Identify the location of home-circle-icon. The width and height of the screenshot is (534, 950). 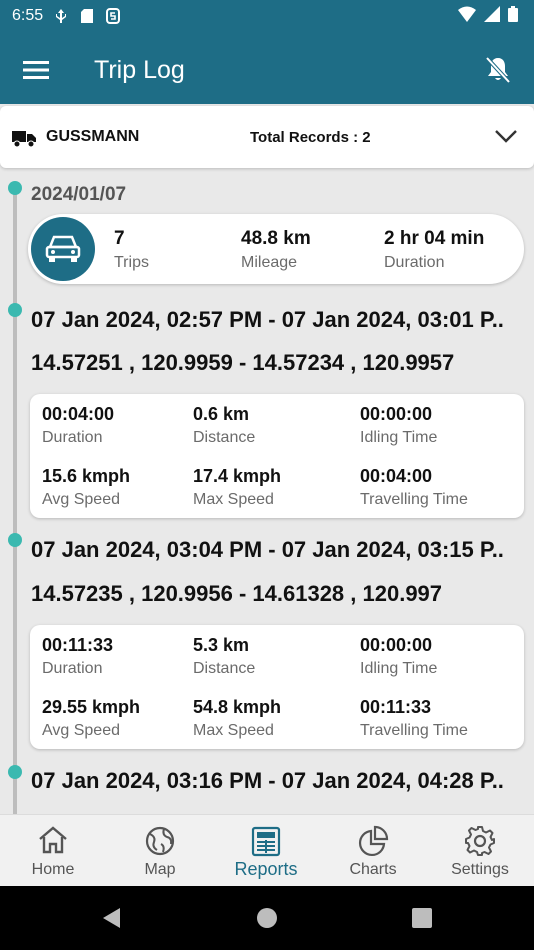
(267, 918).